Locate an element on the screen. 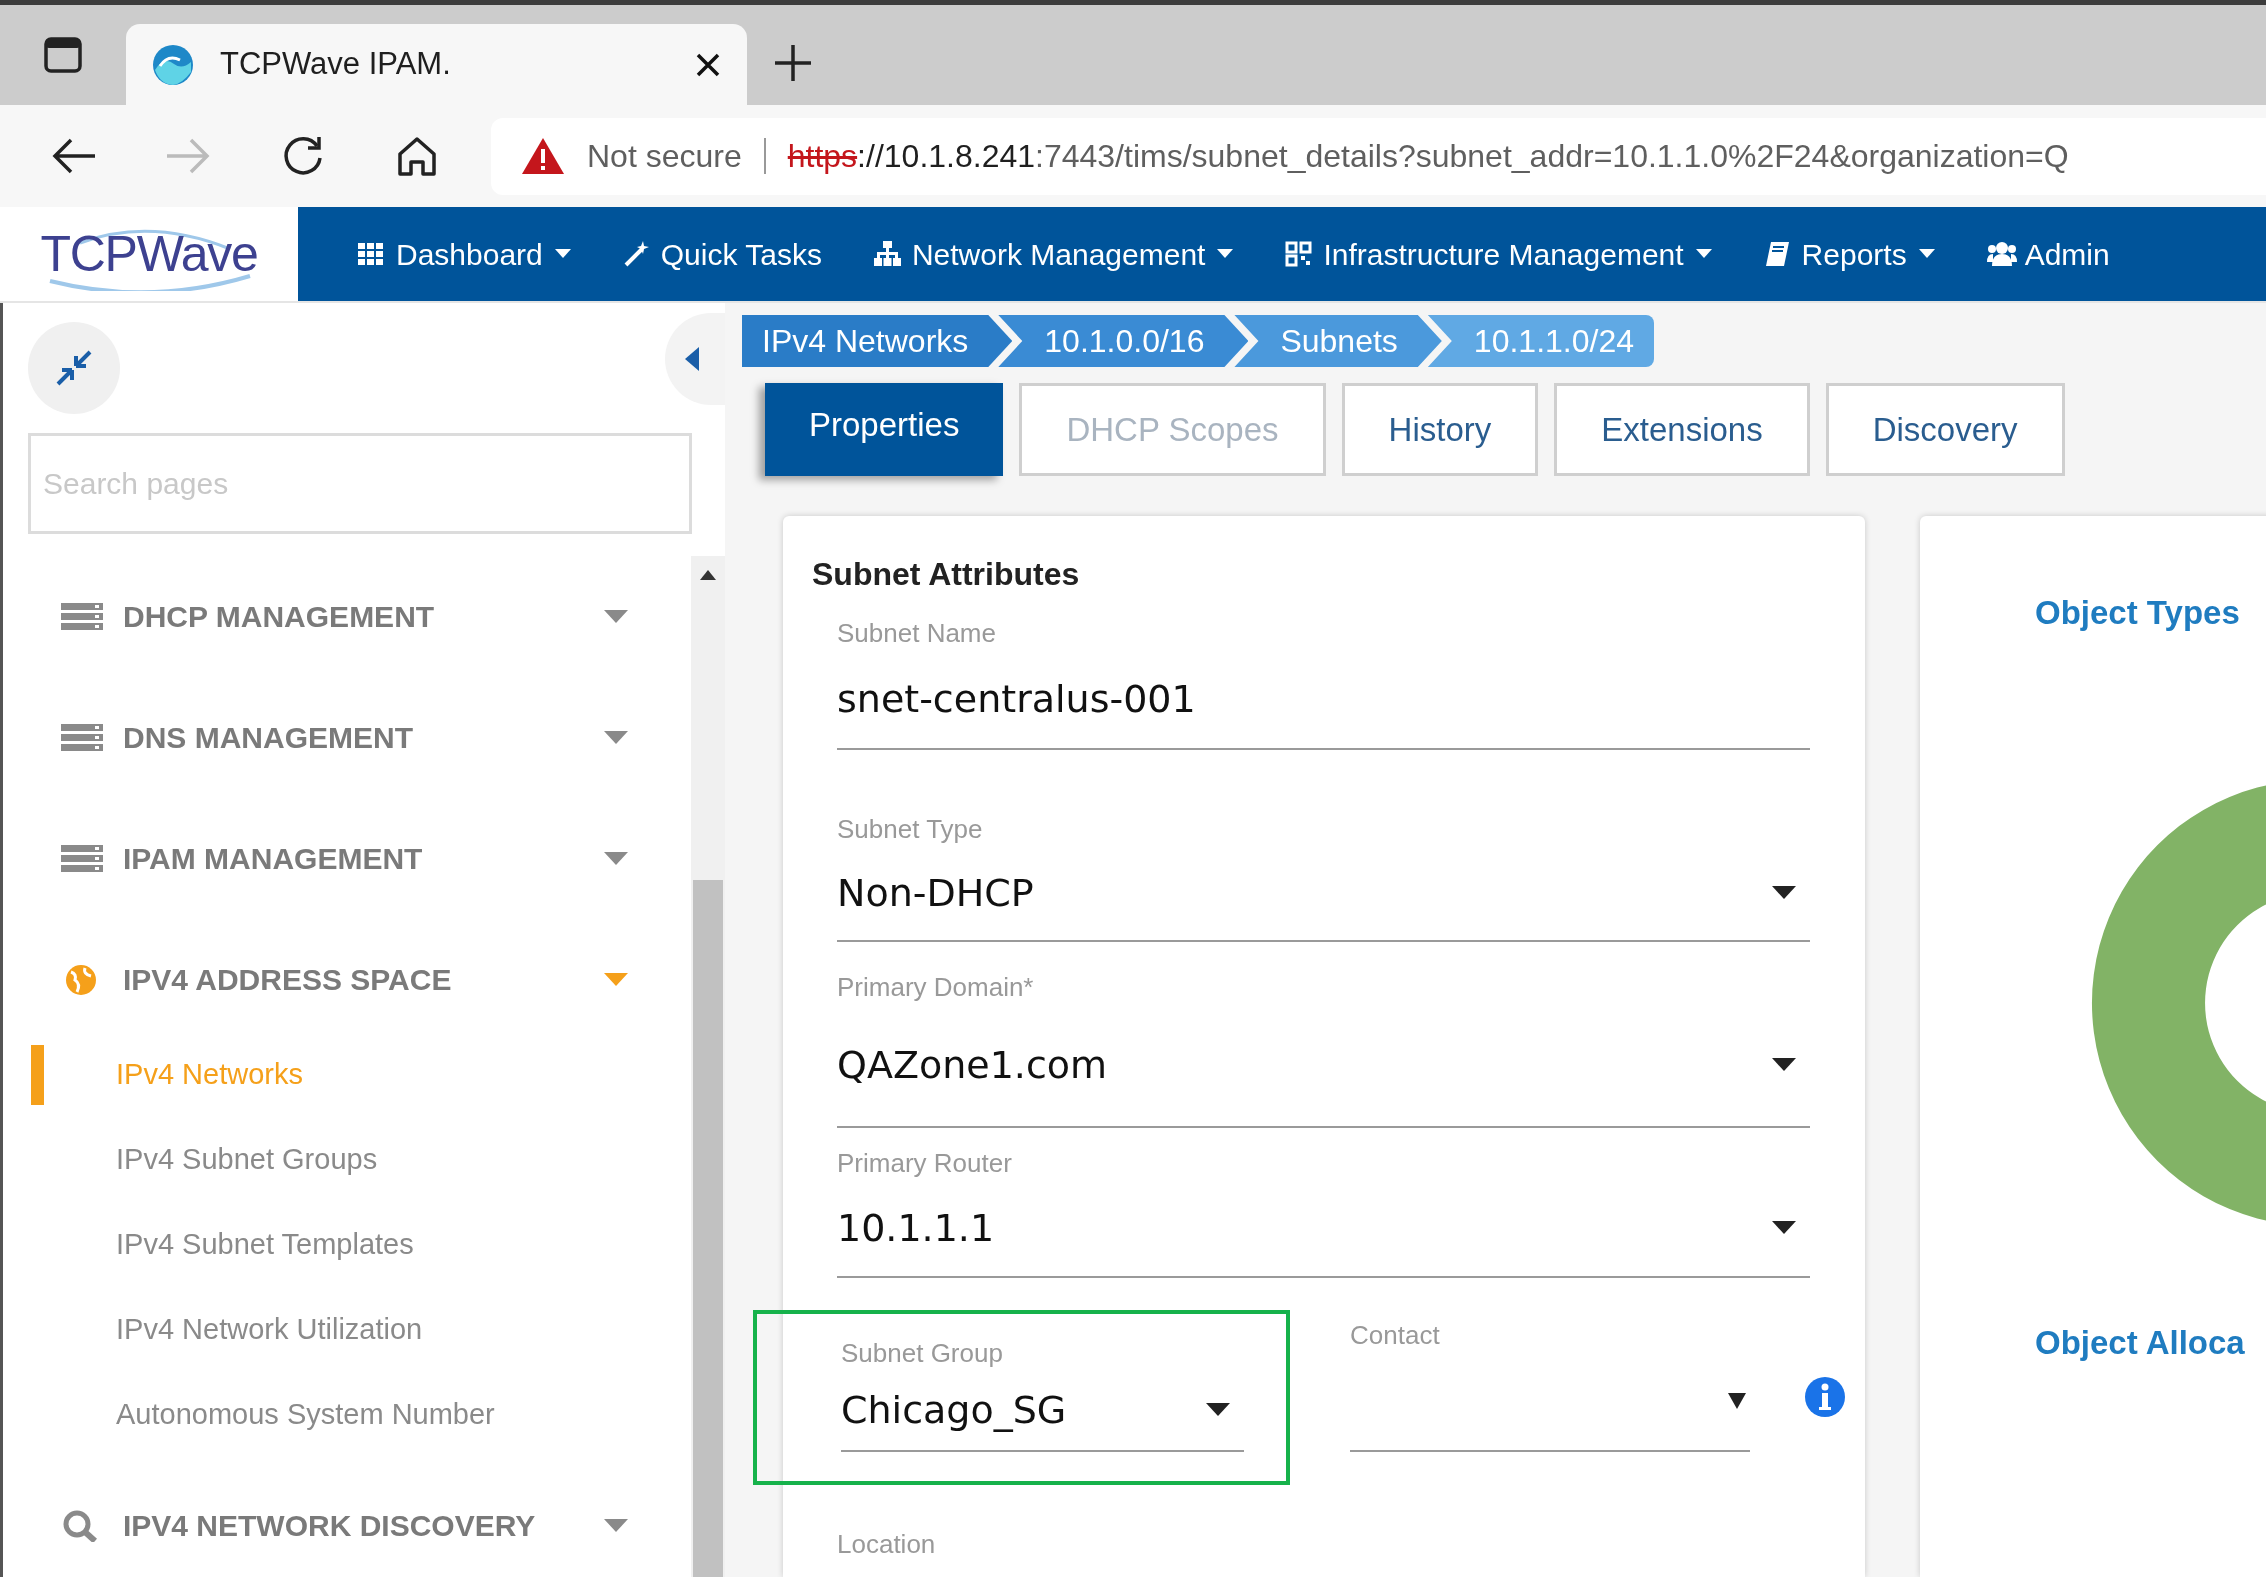  tab: History is located at coordinates (1440, 429).